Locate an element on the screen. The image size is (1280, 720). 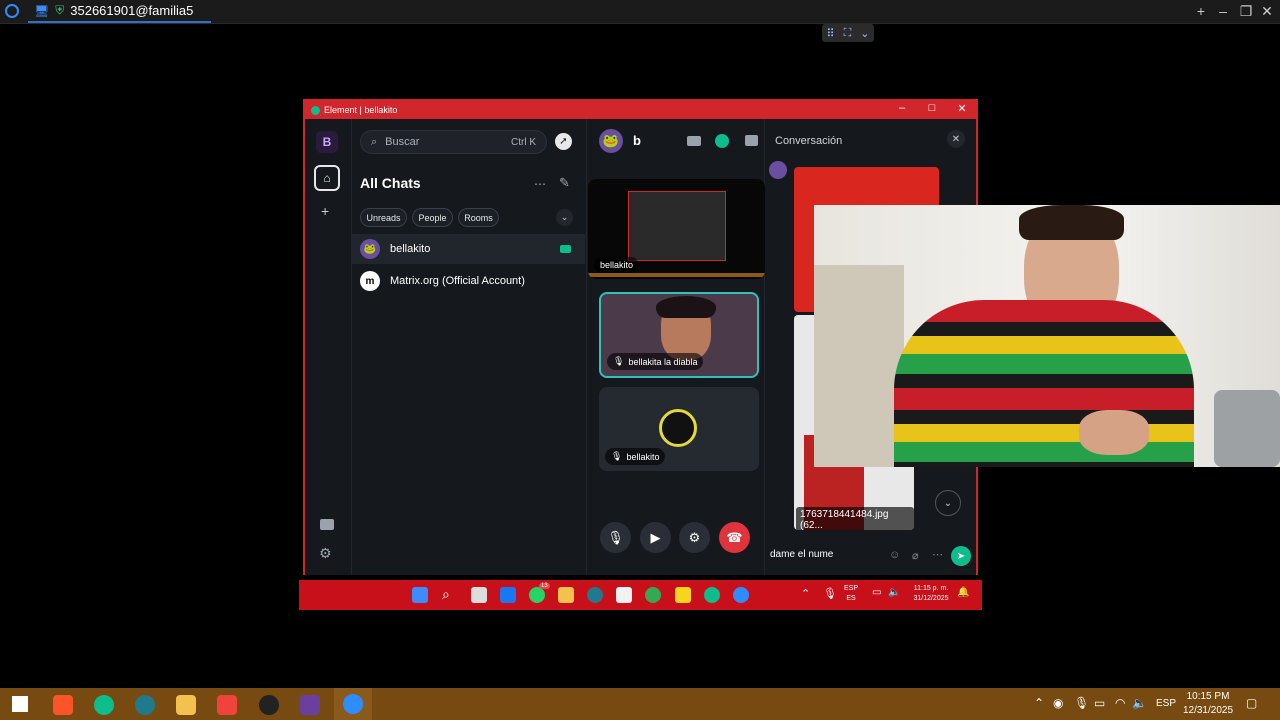
whatsapp-badge: 13 is located at coordinates (544, 586).